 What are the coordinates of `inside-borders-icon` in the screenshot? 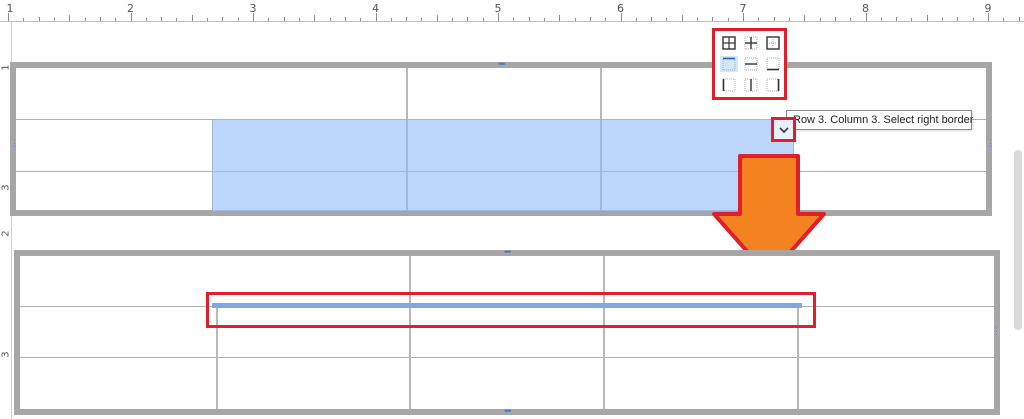 It's located at (751, 43).